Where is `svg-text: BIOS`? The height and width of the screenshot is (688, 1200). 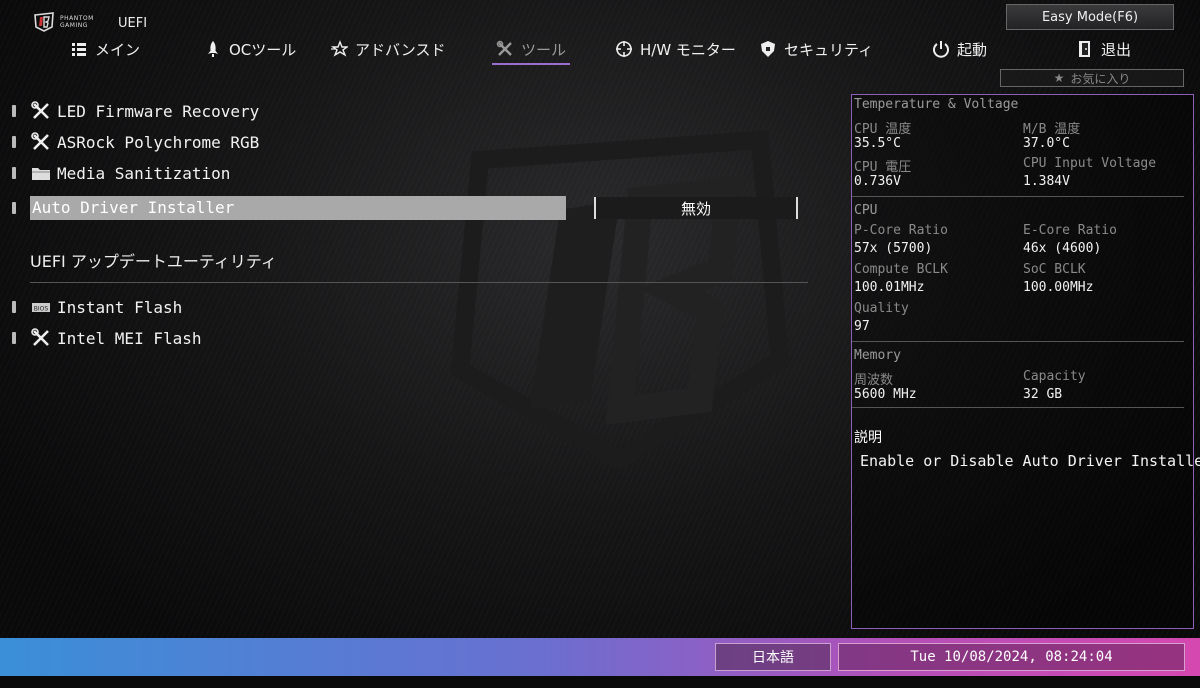
svg-text: BIOS is located at coordinates (41, 309).